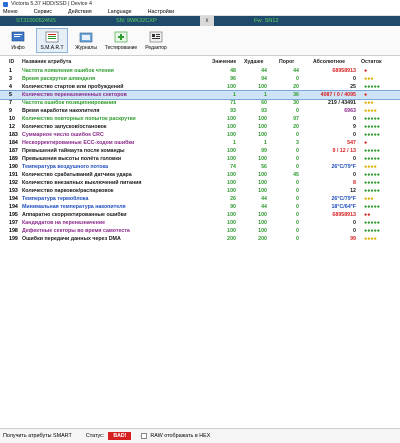 This screenshot has height=443, width=400. What do you see at coordinates (200, 79) in the screenshot?
I see `table-row: 3 Время раскрутки шпинделя 96 94 0 0 ●●●` at bounding box center [200, 79].